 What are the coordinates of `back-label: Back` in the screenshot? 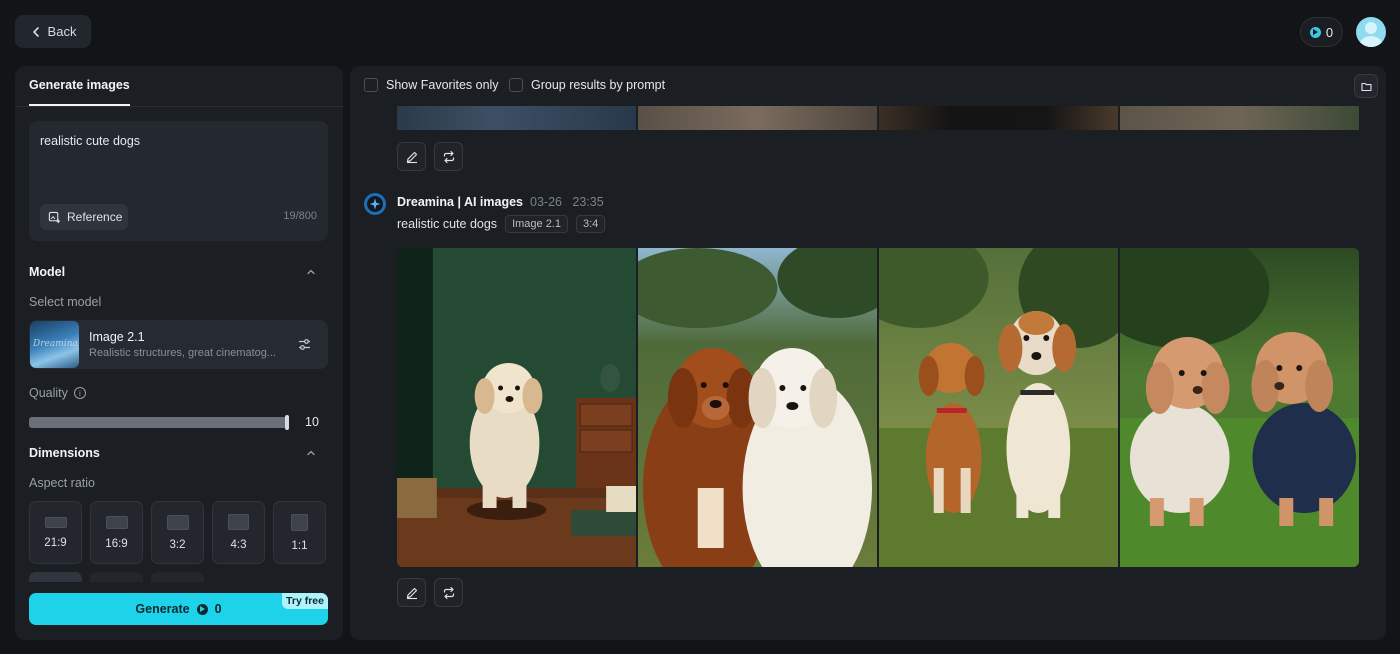 It's located at (62, 31).